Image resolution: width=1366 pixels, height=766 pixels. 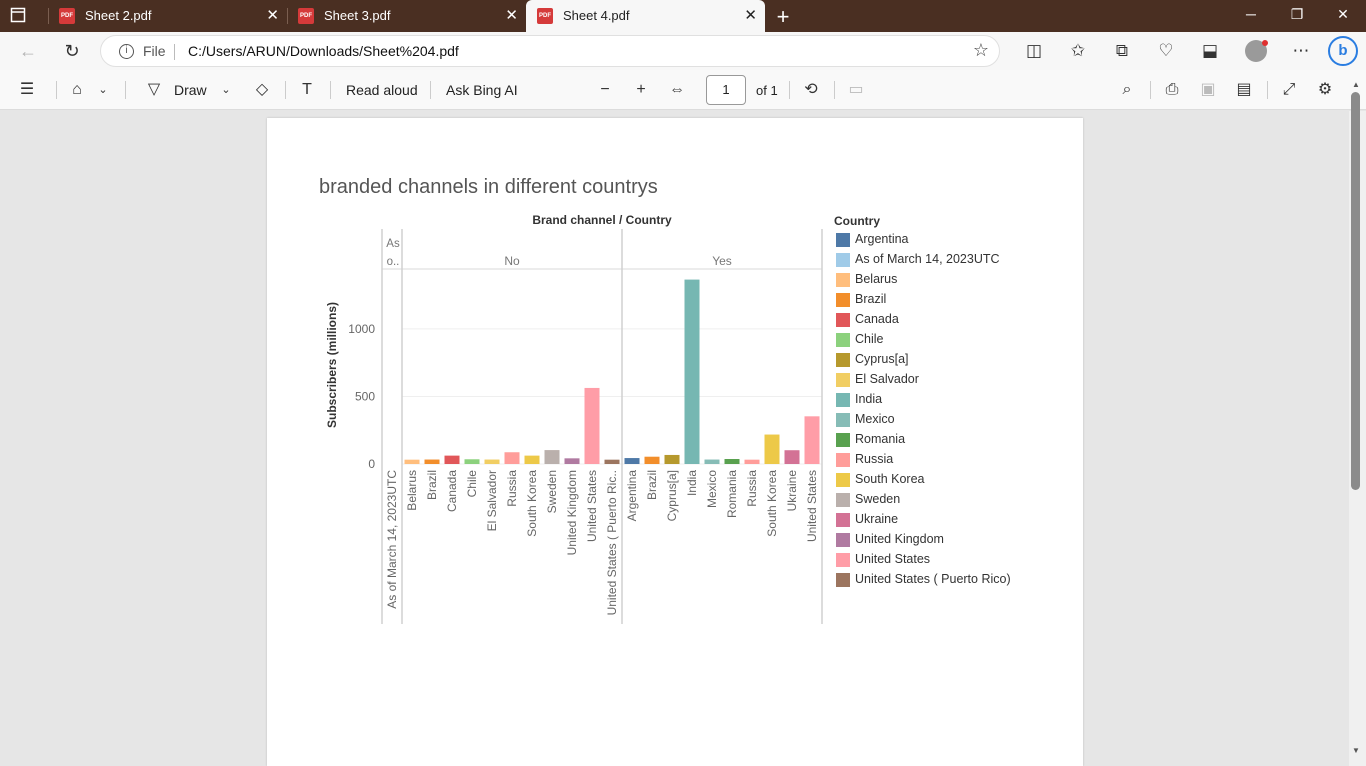 What do you see at coordinates (406, 16) in the screenshot?
I see `tab-sheet-3: PDF Sheet 3.pdf ✕` at bounding box center [406, 16].